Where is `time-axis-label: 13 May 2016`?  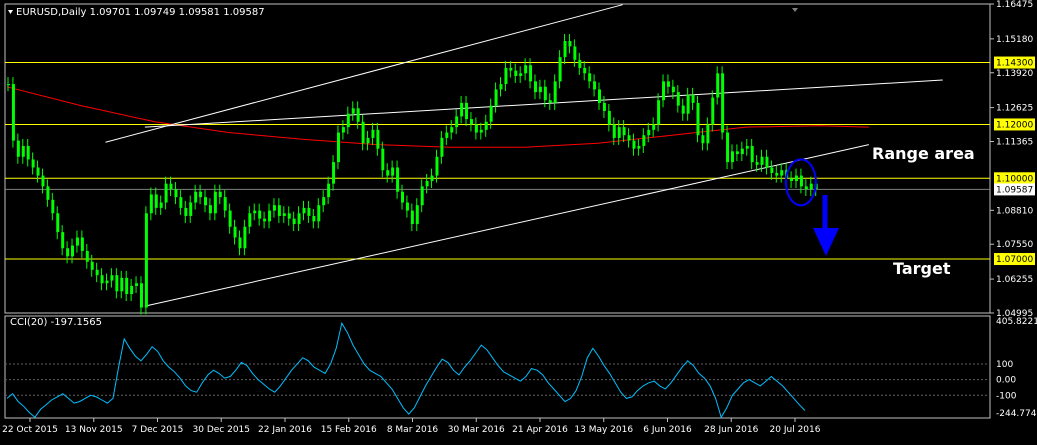 time-axis-label: 13 May 2016 is located at coordinates (603, 430).